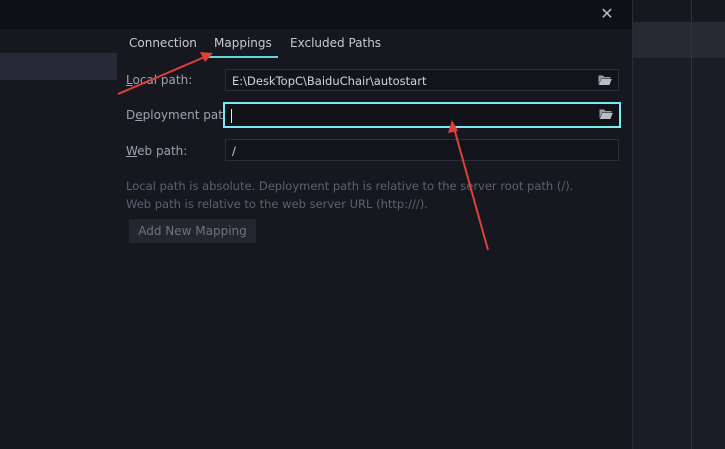  What do you see at coordinates (329, 81) in the screenshot?
I see `local-path-value: E:\DeskTopC\BaiduChair\autostart` at bounding box center [329, 81].